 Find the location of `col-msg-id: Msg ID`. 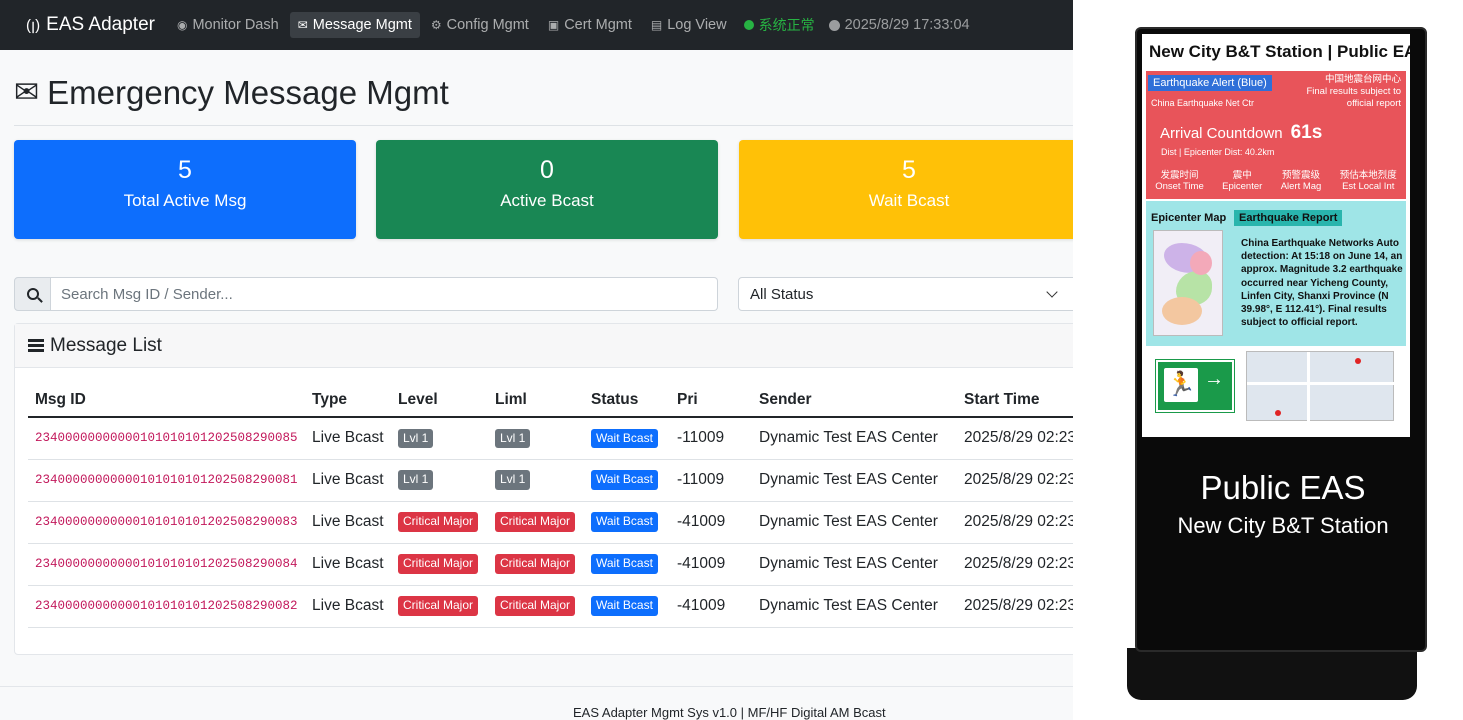

col-msg-id: Msg ID is located at coordinates (166, 401).